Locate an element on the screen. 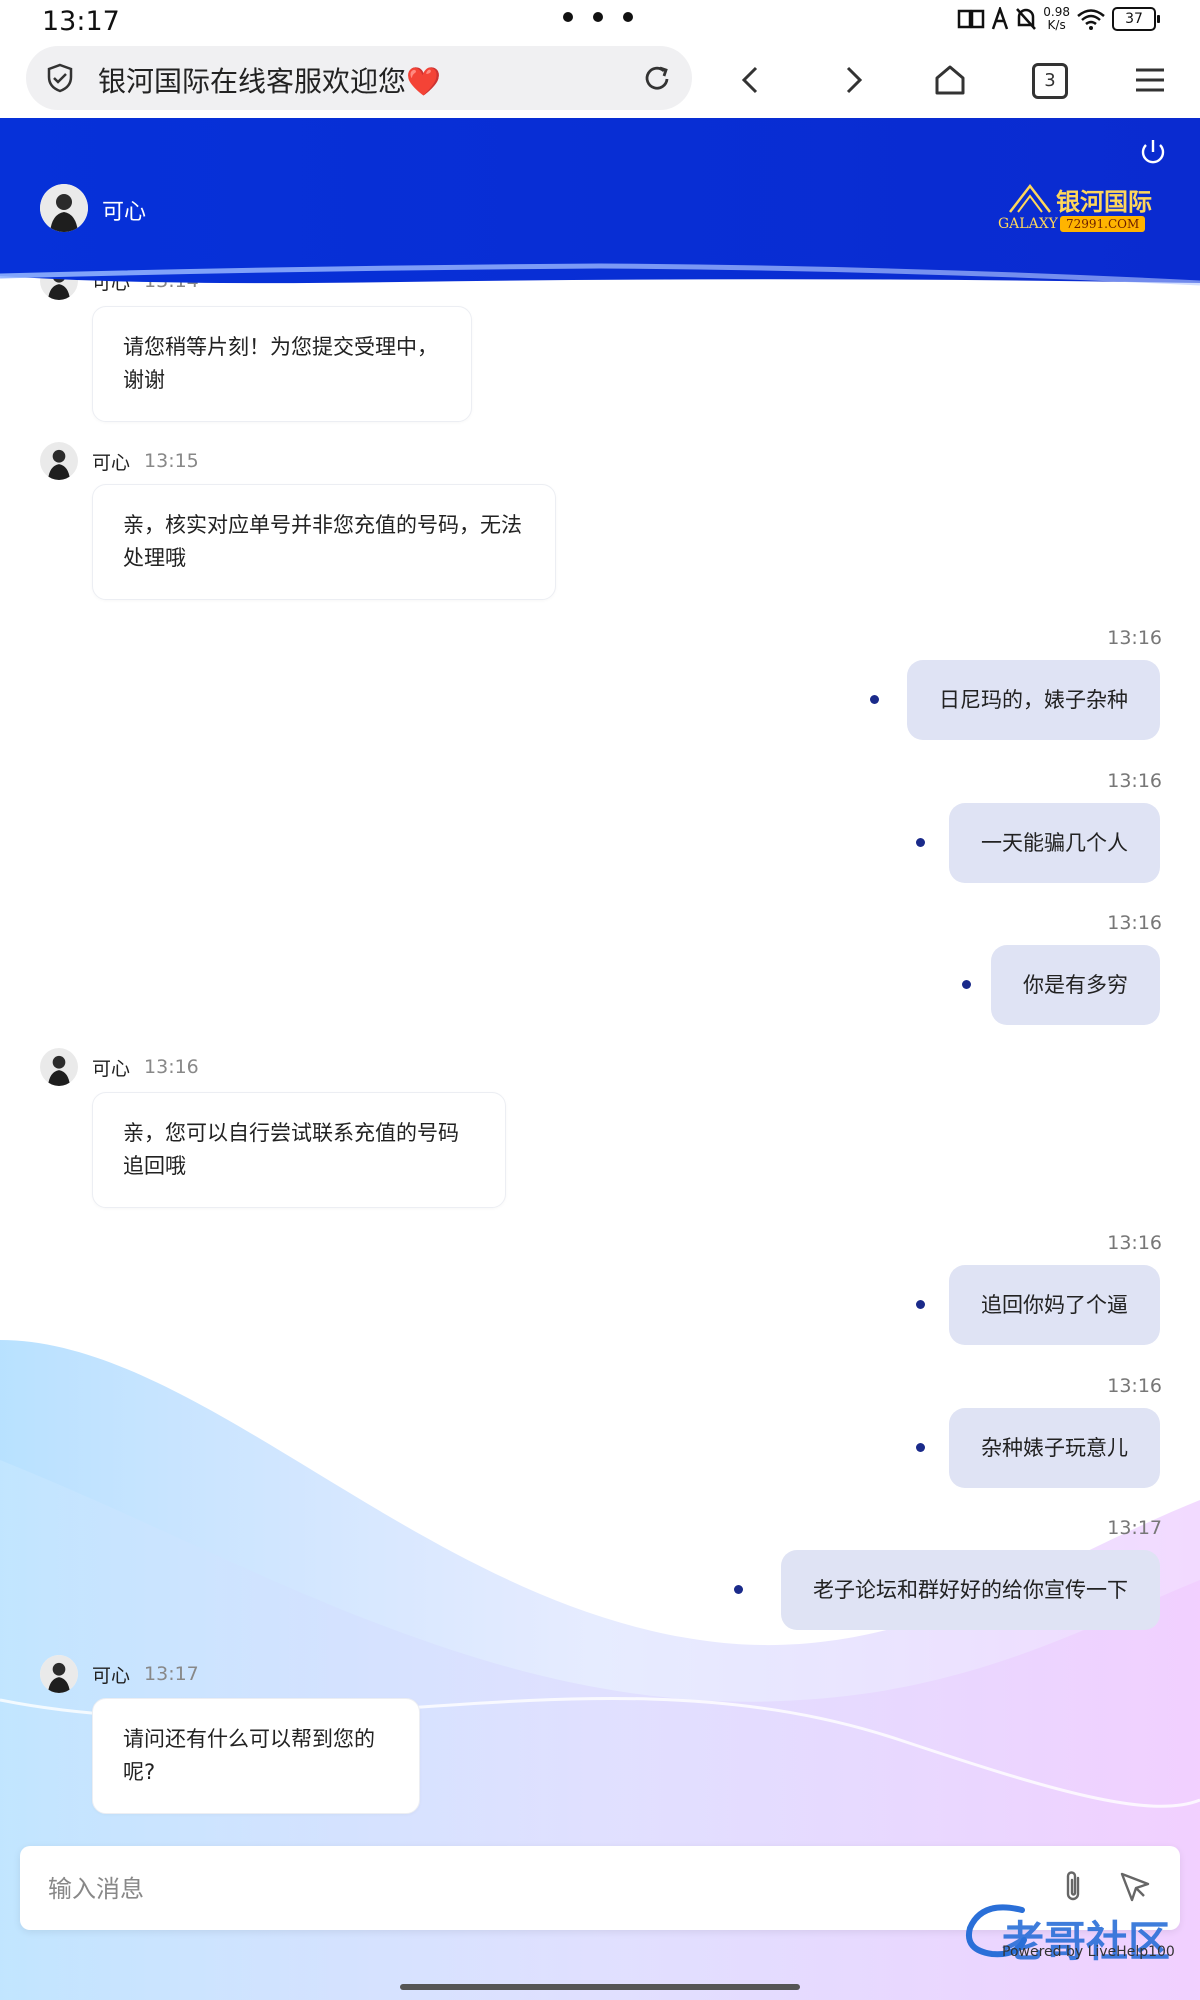 This screenshot has height=2000, width=1200. send-icon is located at coordinates (1135, 1887).